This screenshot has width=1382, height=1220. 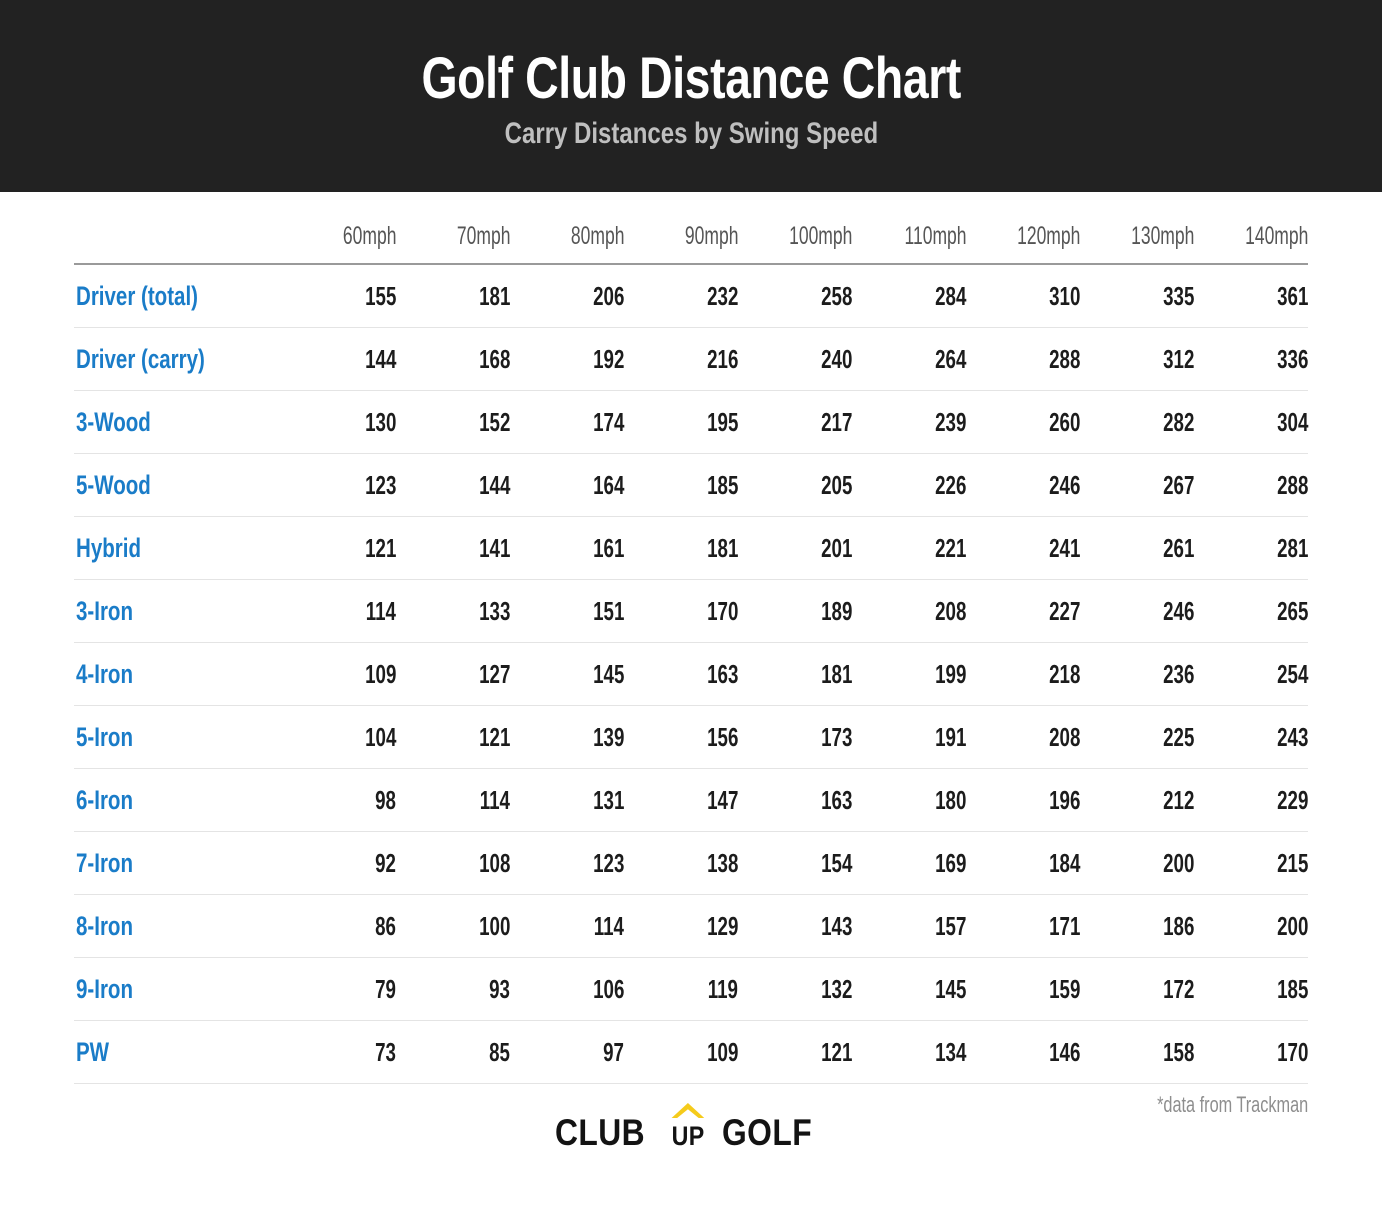 I want to click on distance-value: 85, so click(x=499, y=1051).